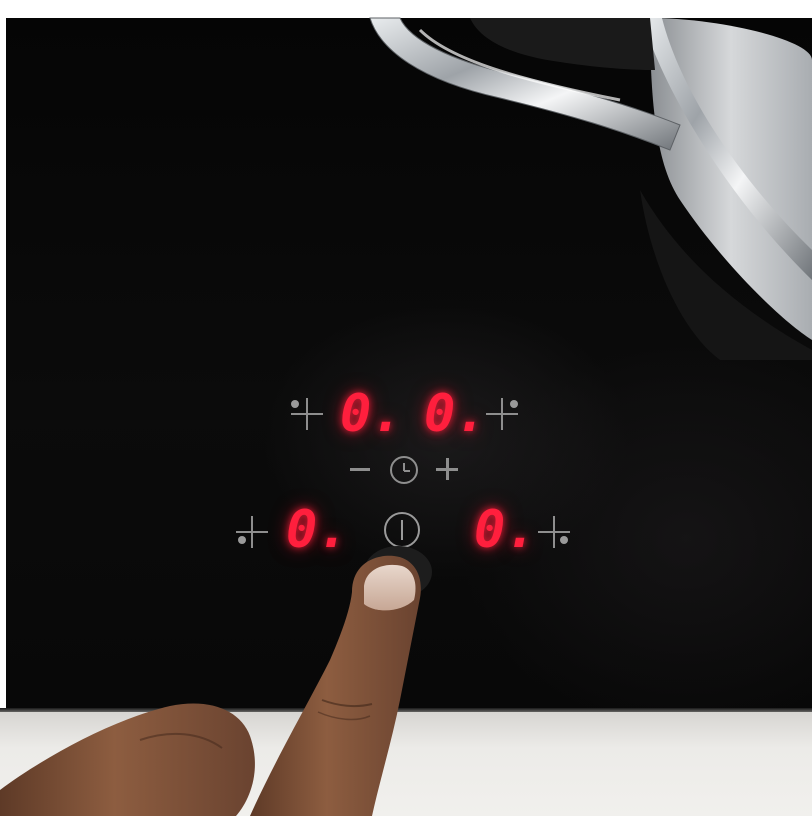 This screenshot has width=812, height=816. What do you see at coordinates (127, 759) in the screenshot?
I see `hand-knuckles` at bounding box center [127, 759].